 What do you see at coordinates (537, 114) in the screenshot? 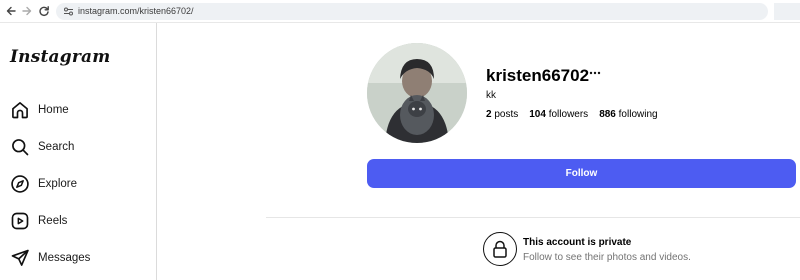
I see `stat-count: 104` at bounding box center [537, 114].